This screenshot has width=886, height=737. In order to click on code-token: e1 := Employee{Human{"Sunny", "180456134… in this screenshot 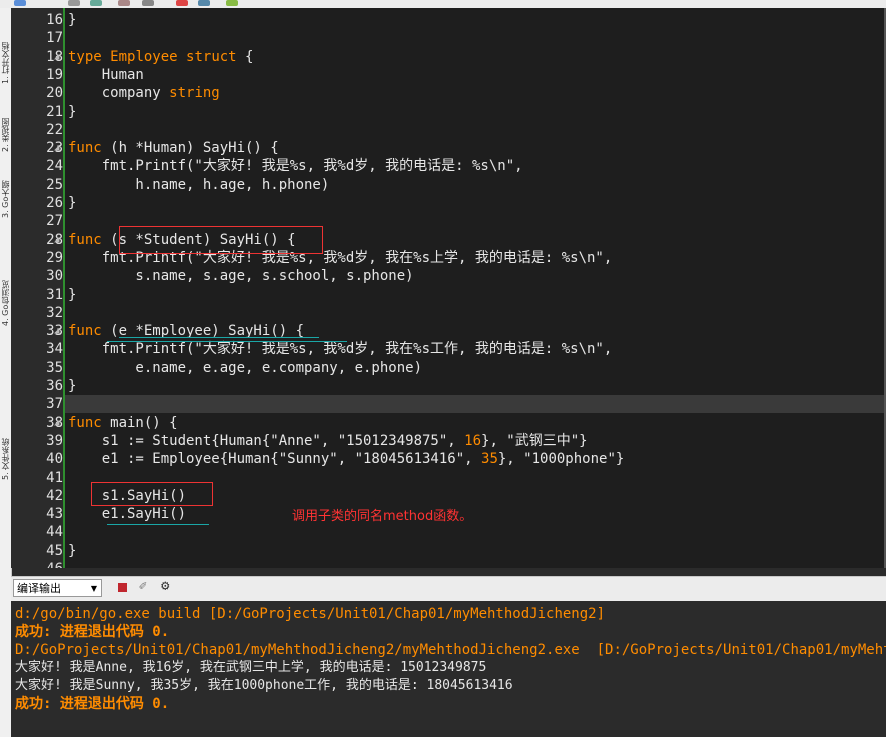, I will do `click(275, 459)`.